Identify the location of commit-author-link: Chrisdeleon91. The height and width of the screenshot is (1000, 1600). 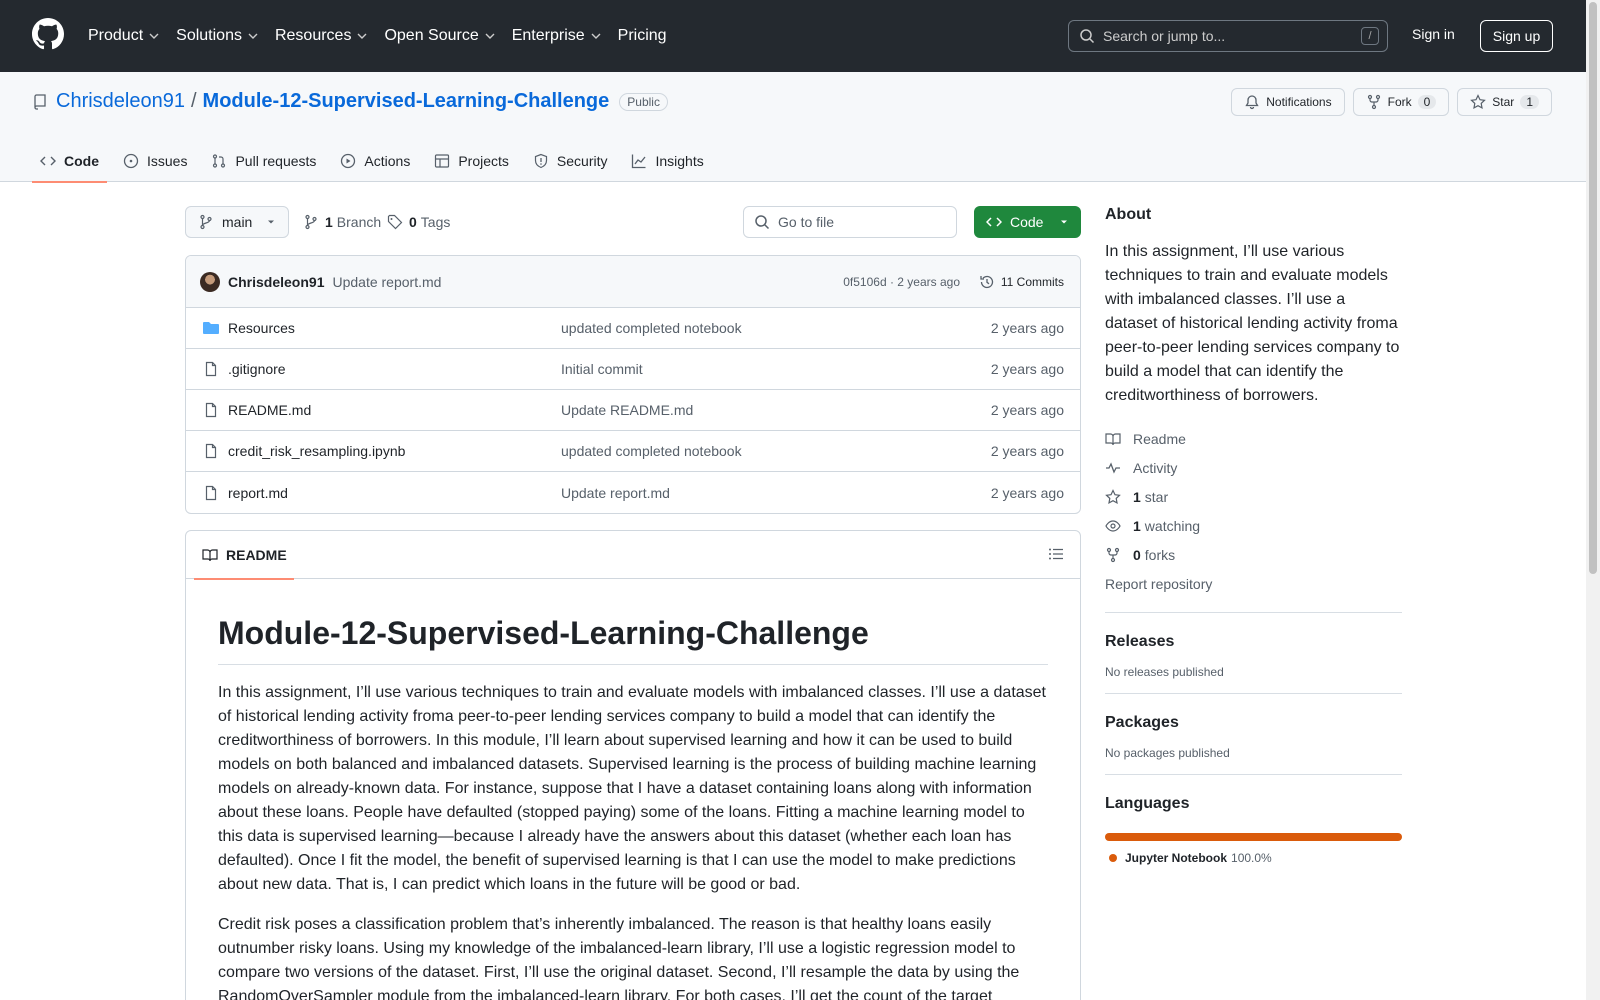
(276, 282).